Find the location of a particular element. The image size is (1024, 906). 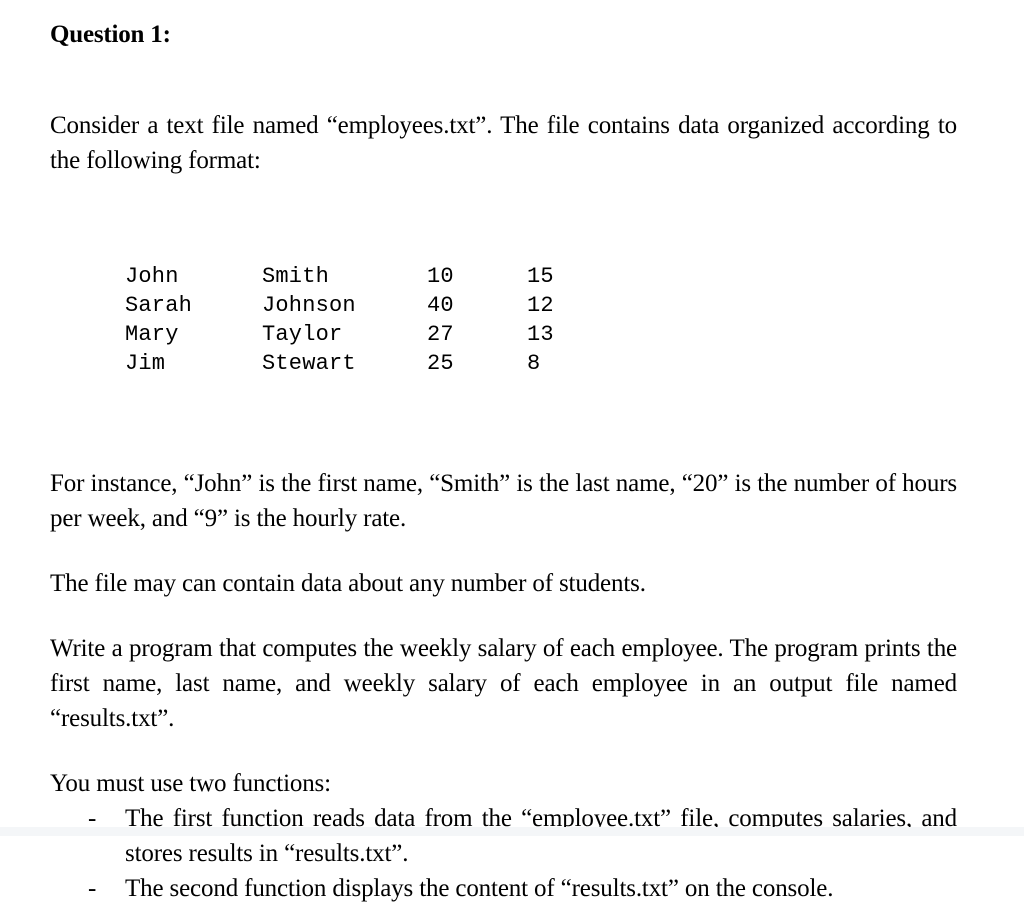

cell-last-name: Johnson is located at coordinates (309, 305).